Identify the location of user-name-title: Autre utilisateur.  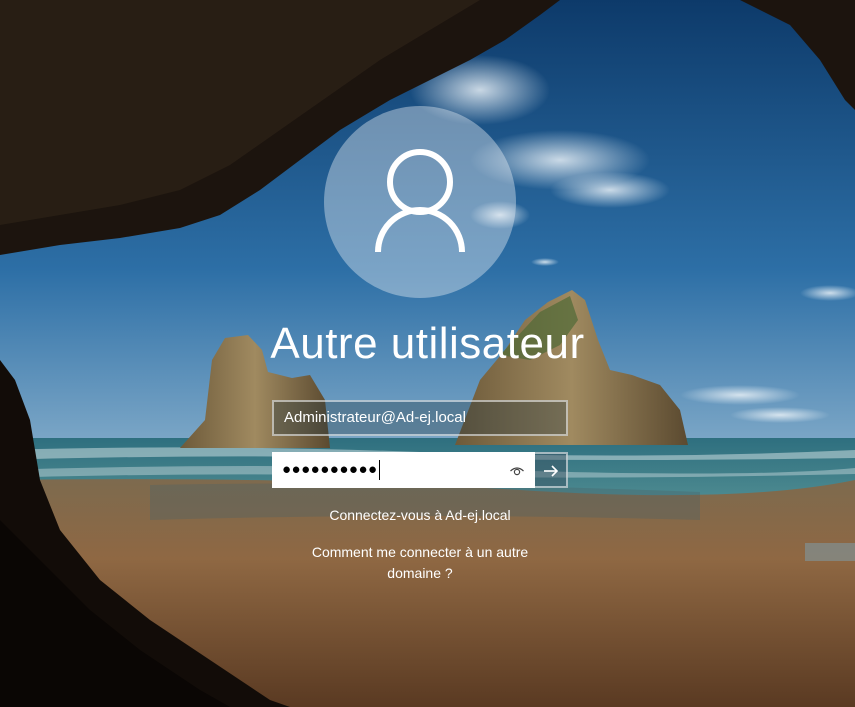
(427, 343).